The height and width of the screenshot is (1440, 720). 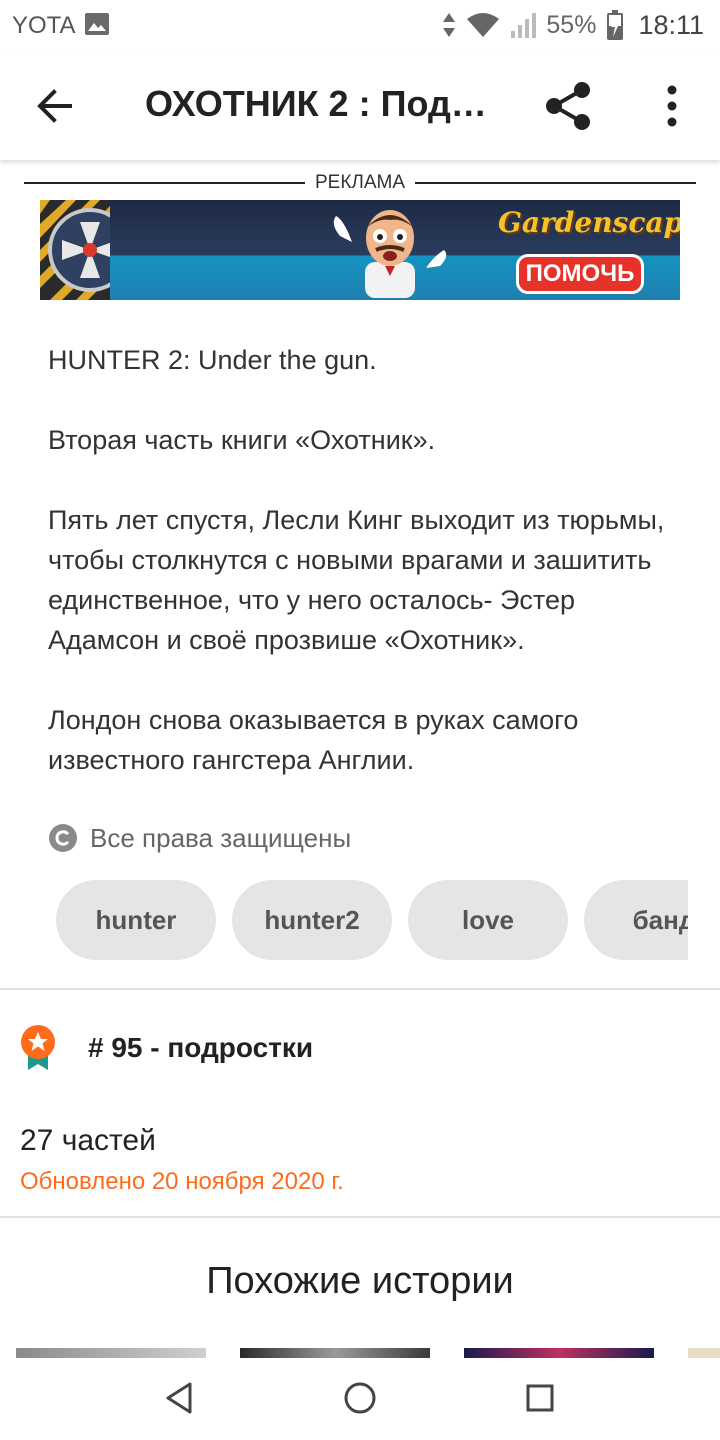 I want to click on signal-icon, so click(x=524, y=25).